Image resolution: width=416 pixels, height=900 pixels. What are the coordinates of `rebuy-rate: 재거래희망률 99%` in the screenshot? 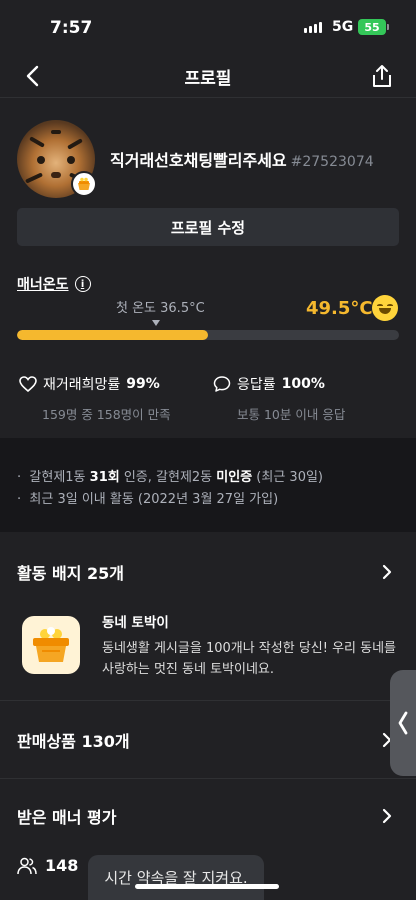 It's located at (89, 384).